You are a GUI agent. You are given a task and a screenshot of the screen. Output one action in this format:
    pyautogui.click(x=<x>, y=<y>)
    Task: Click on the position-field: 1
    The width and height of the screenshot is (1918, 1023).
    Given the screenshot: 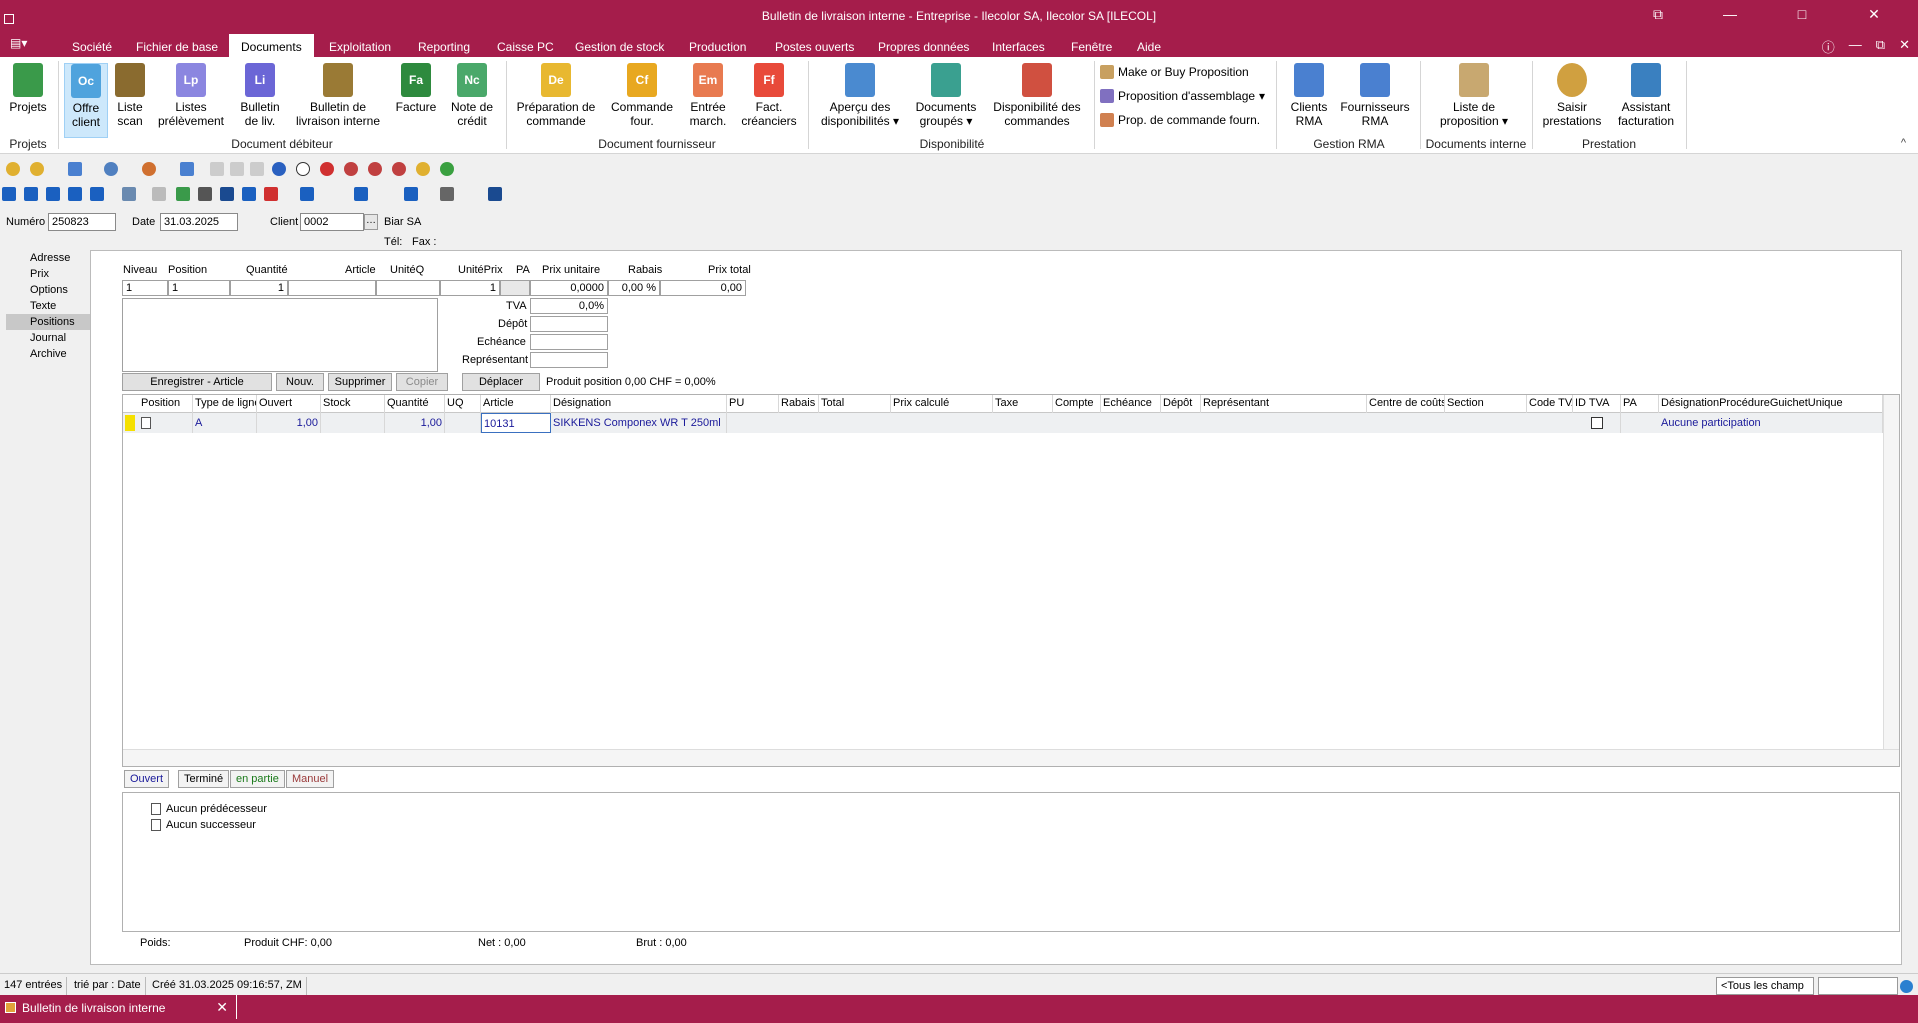 What is the action you would take?
    pyautogui.click(x=199, y=288)
    